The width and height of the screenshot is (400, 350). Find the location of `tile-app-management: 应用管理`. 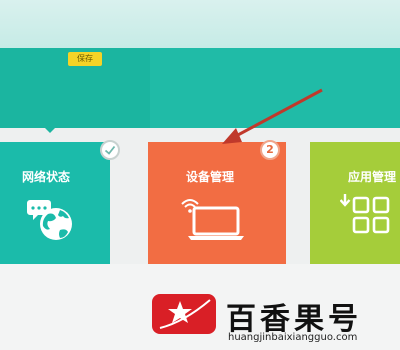

tile-app-management: 应用管理 is located at coordinates (355, 203).